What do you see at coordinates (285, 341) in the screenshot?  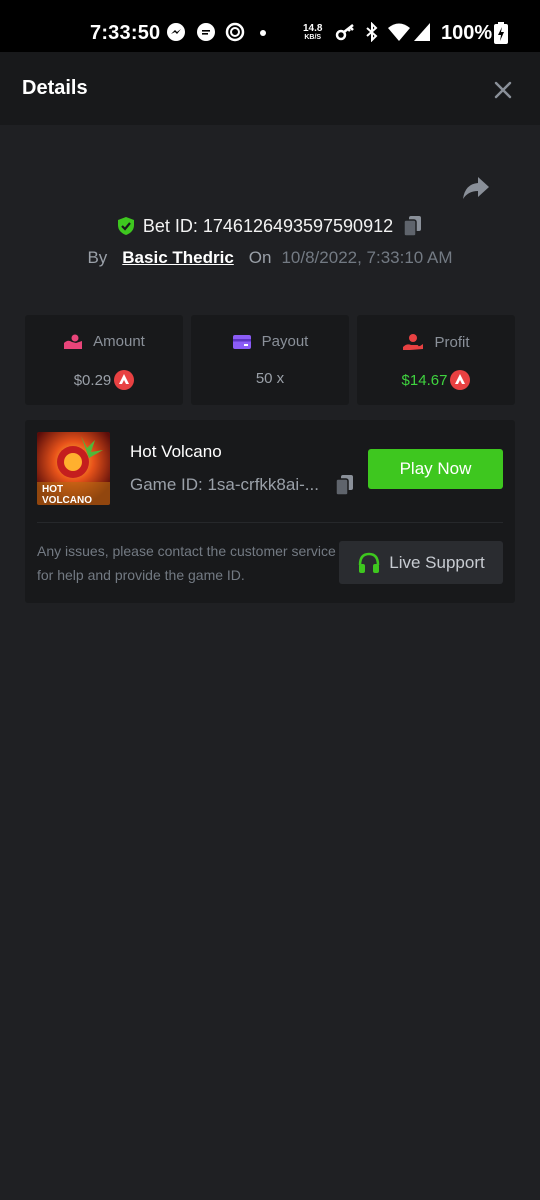 I see `payout-label: Payout` at bounding box center [285, 341].